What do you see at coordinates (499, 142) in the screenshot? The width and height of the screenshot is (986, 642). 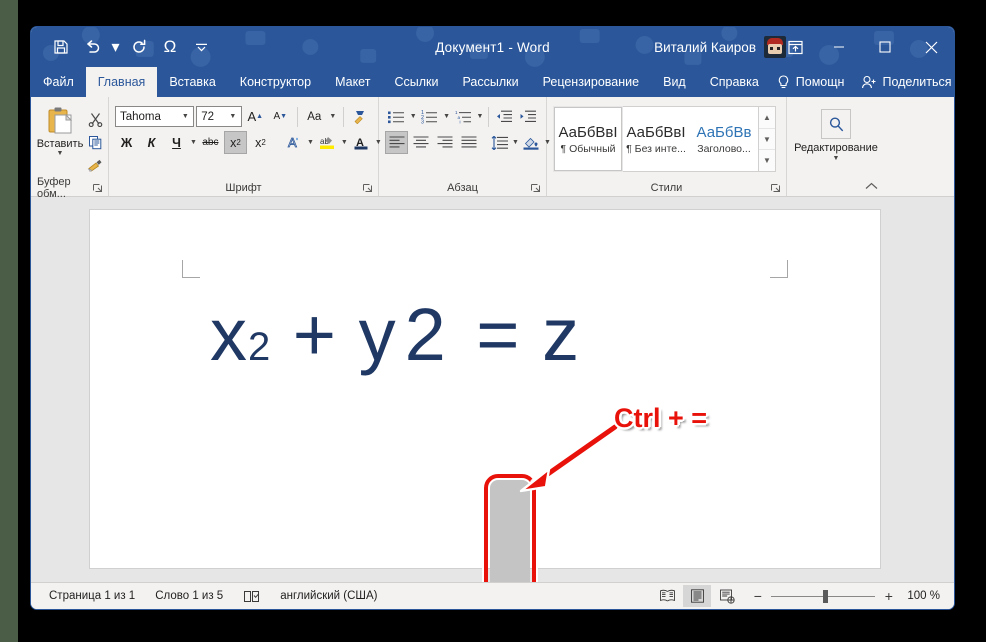 I see `line-spacing-button` at bounding box center [499, 142].